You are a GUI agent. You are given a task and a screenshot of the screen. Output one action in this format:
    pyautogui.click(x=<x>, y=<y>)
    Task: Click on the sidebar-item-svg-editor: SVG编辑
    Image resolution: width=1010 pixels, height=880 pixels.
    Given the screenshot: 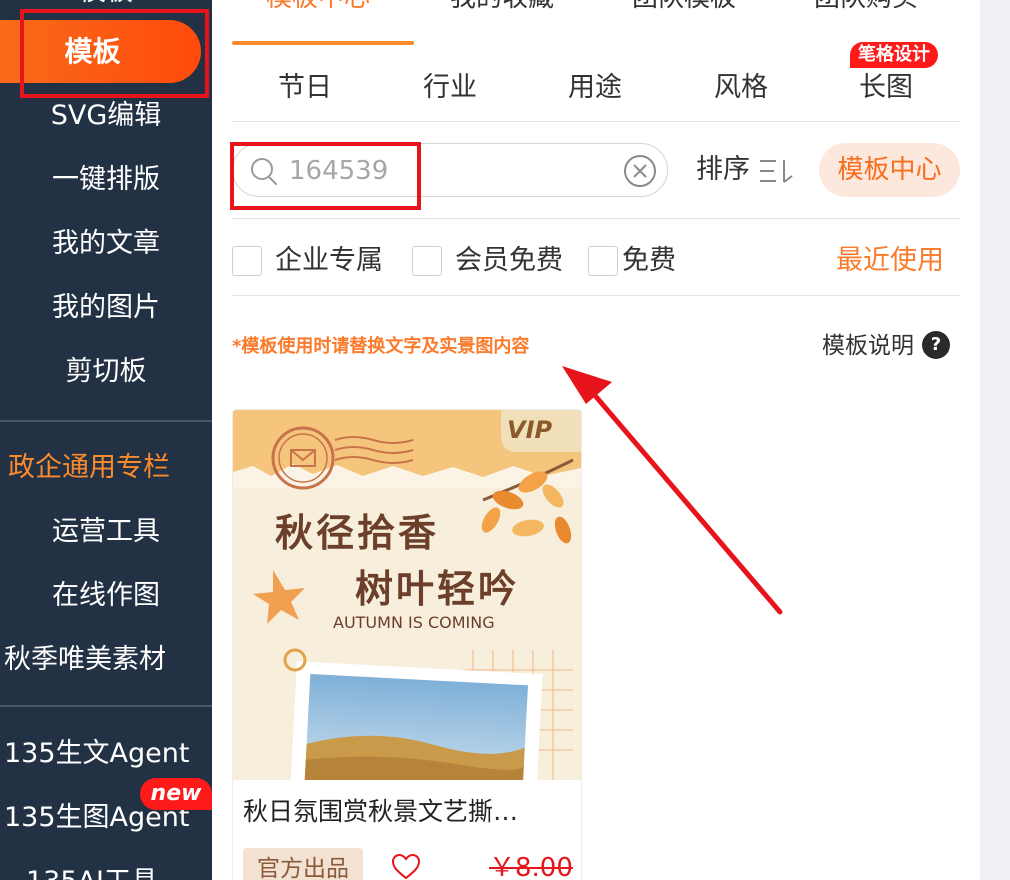 What is the action you would take?
    pyautogui.click(x=106, y=116)
    